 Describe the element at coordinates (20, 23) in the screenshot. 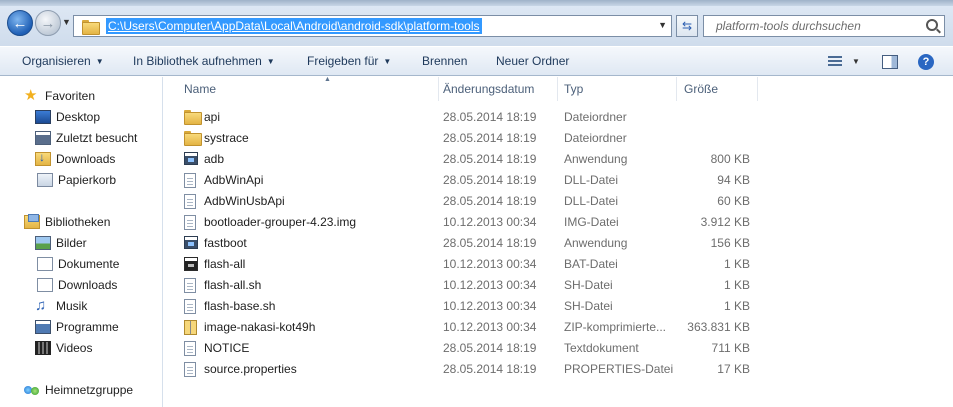

I see `back-button: ←` at that location.